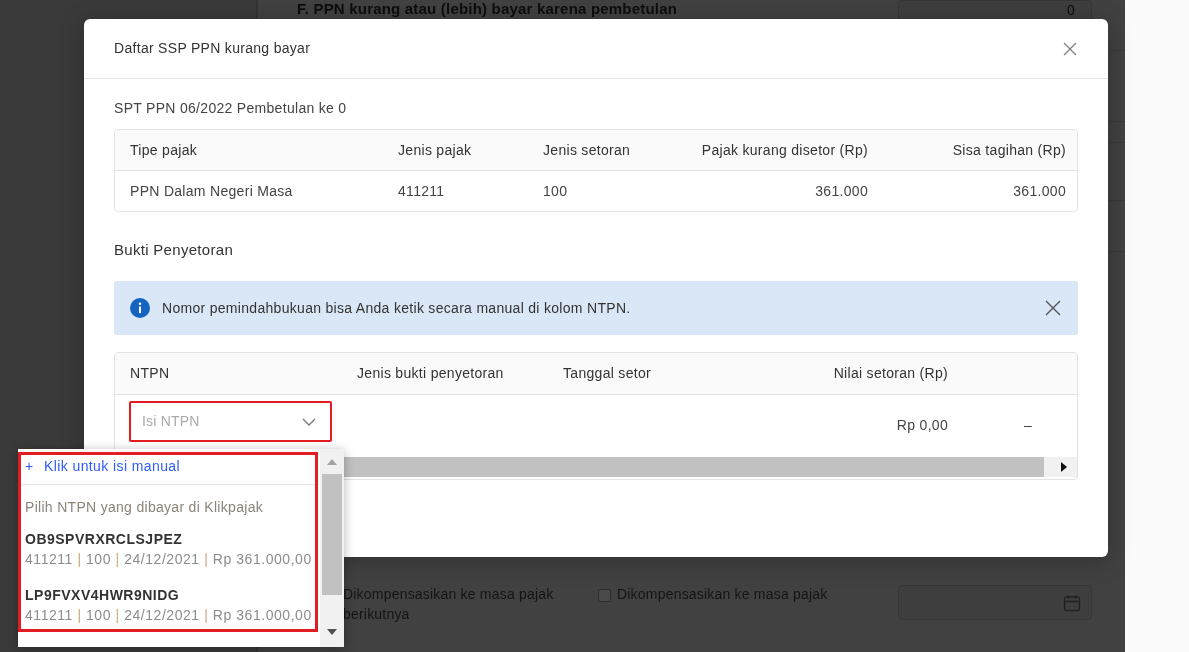 This screenshot has height=652, width=1189. I want to click on scrollbar-thumb, so click(332, 534).